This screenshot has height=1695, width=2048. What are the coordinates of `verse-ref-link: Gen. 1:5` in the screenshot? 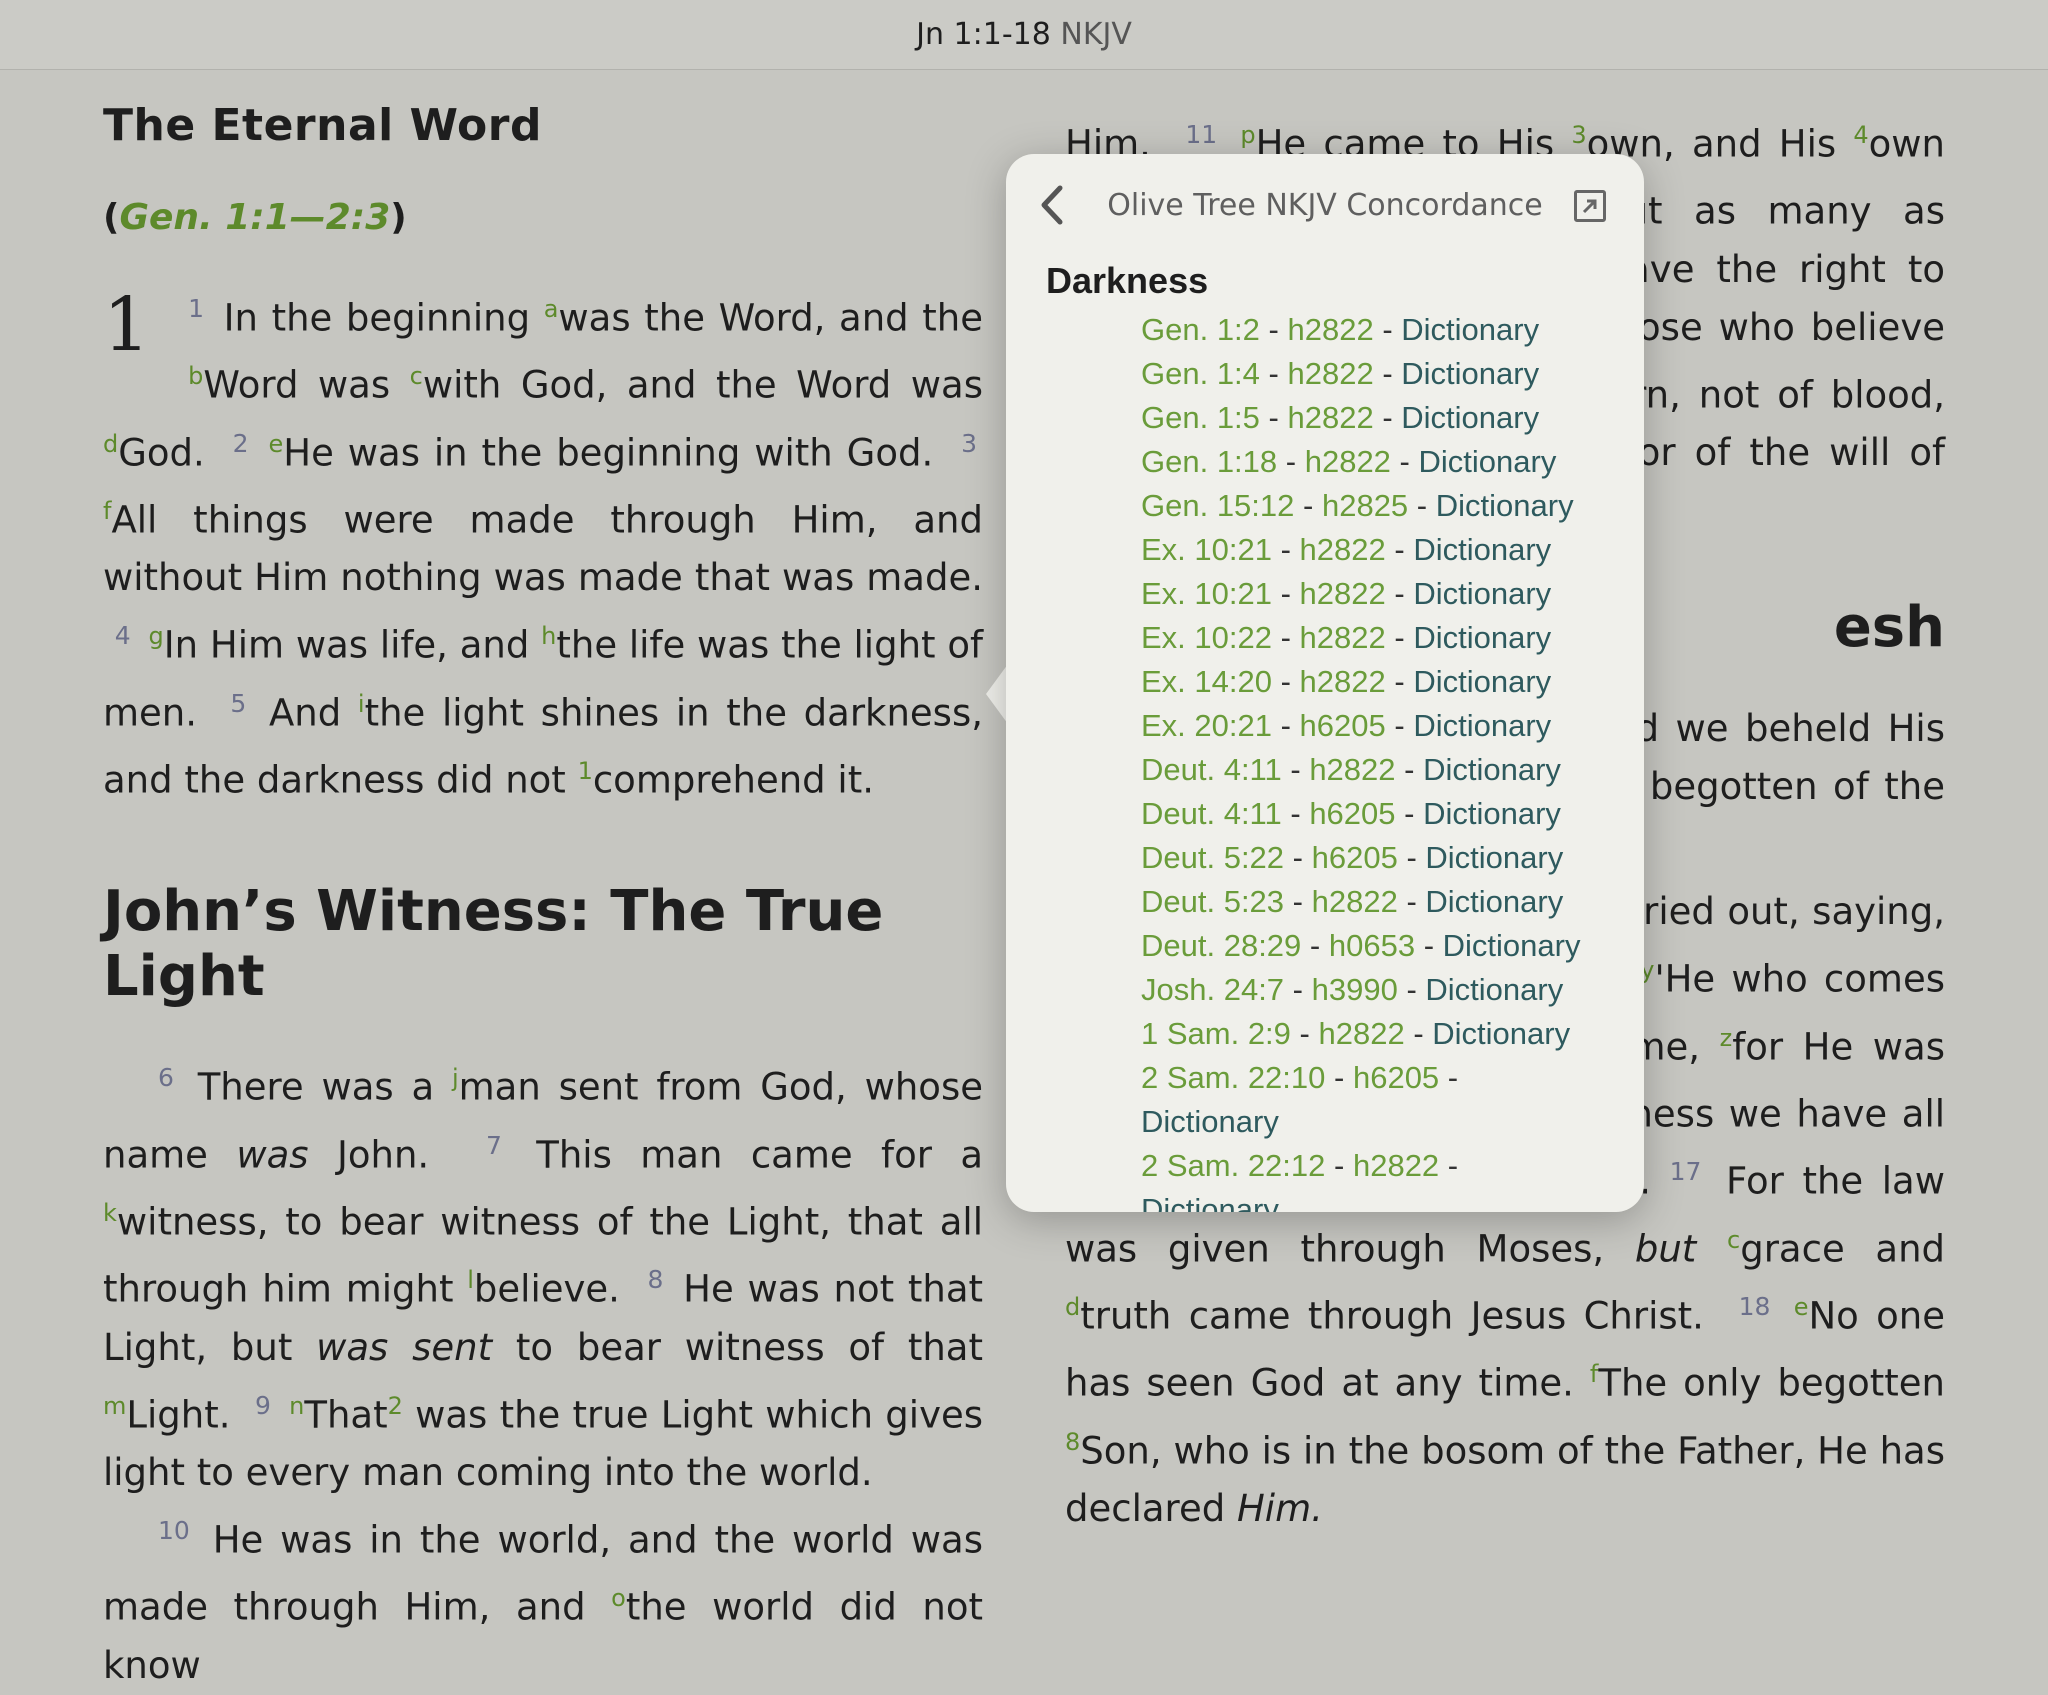 It's located at (1200, 417).